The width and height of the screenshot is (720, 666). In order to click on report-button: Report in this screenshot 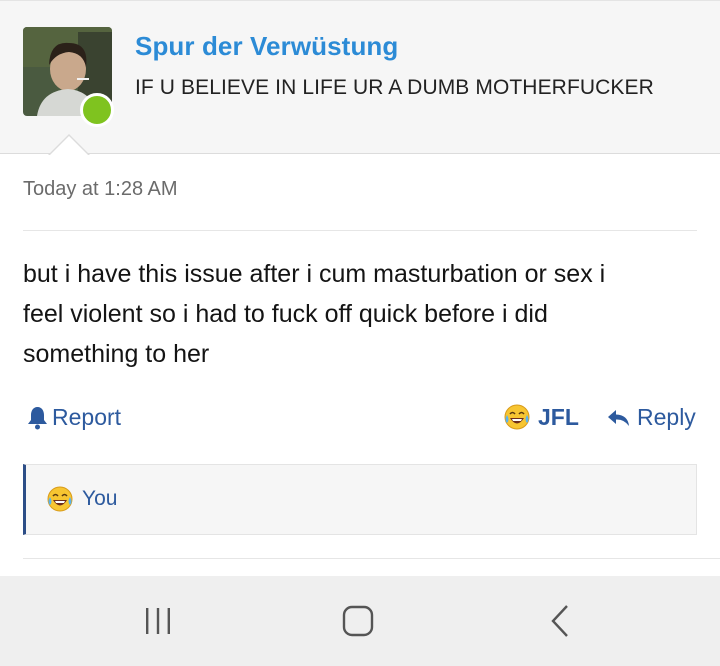, I will do `click(74, 417)`.